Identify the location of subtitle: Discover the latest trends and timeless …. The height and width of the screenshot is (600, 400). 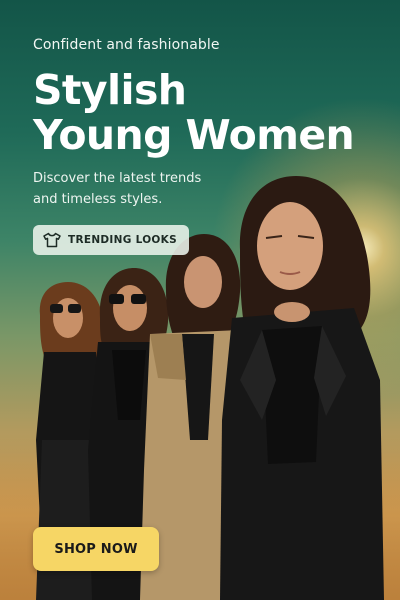
(133, 189).